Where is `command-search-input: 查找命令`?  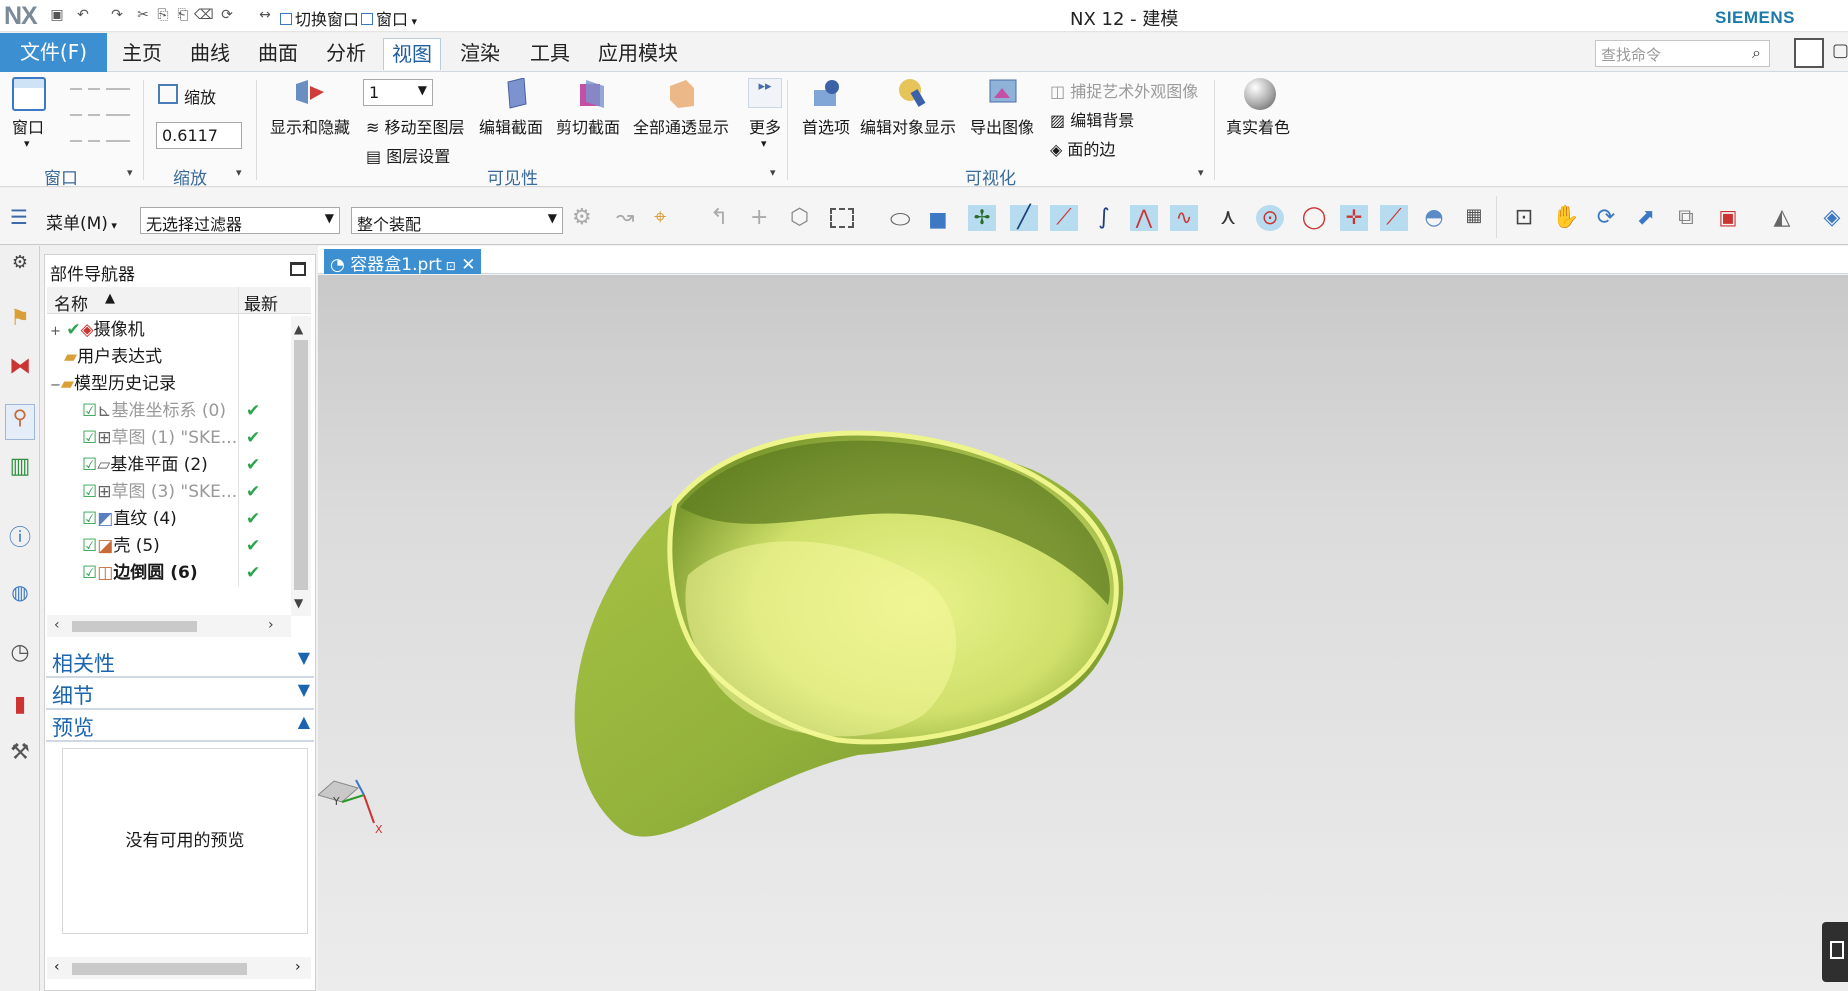
command-search-input: 查找命令 is located at coordinates (1682, 53).